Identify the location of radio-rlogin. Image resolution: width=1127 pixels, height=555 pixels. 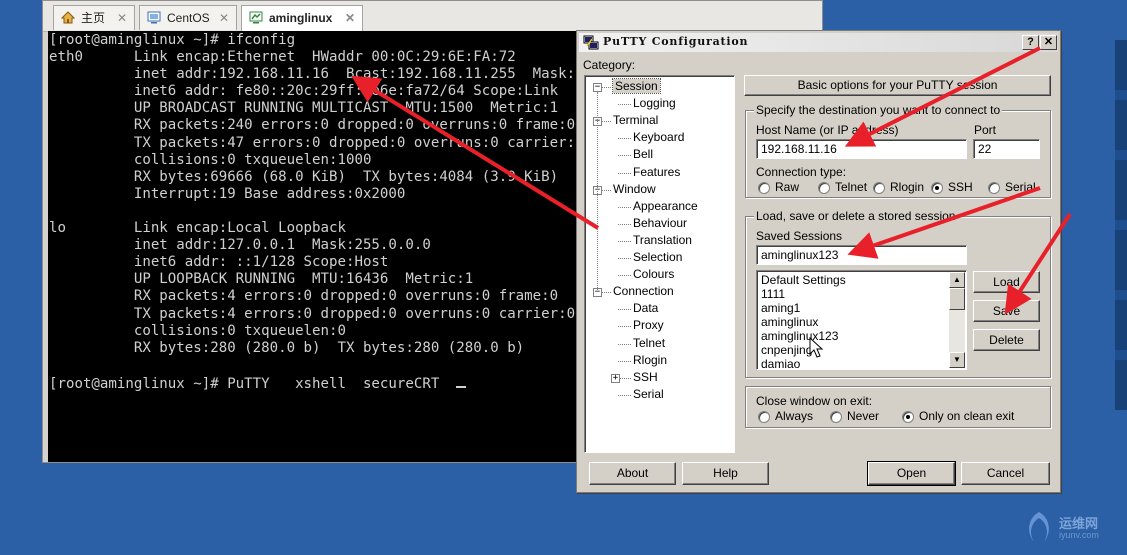
(879, 188).